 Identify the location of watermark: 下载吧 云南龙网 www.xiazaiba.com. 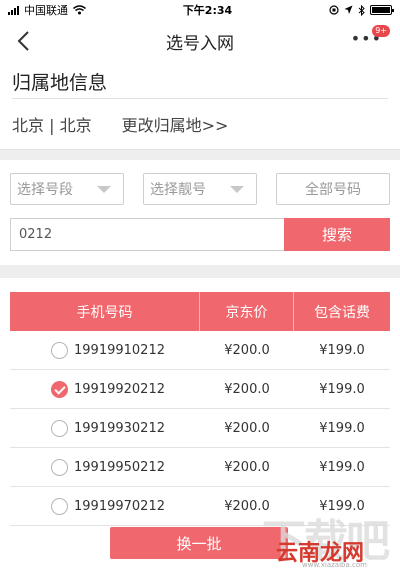
(323, 538).